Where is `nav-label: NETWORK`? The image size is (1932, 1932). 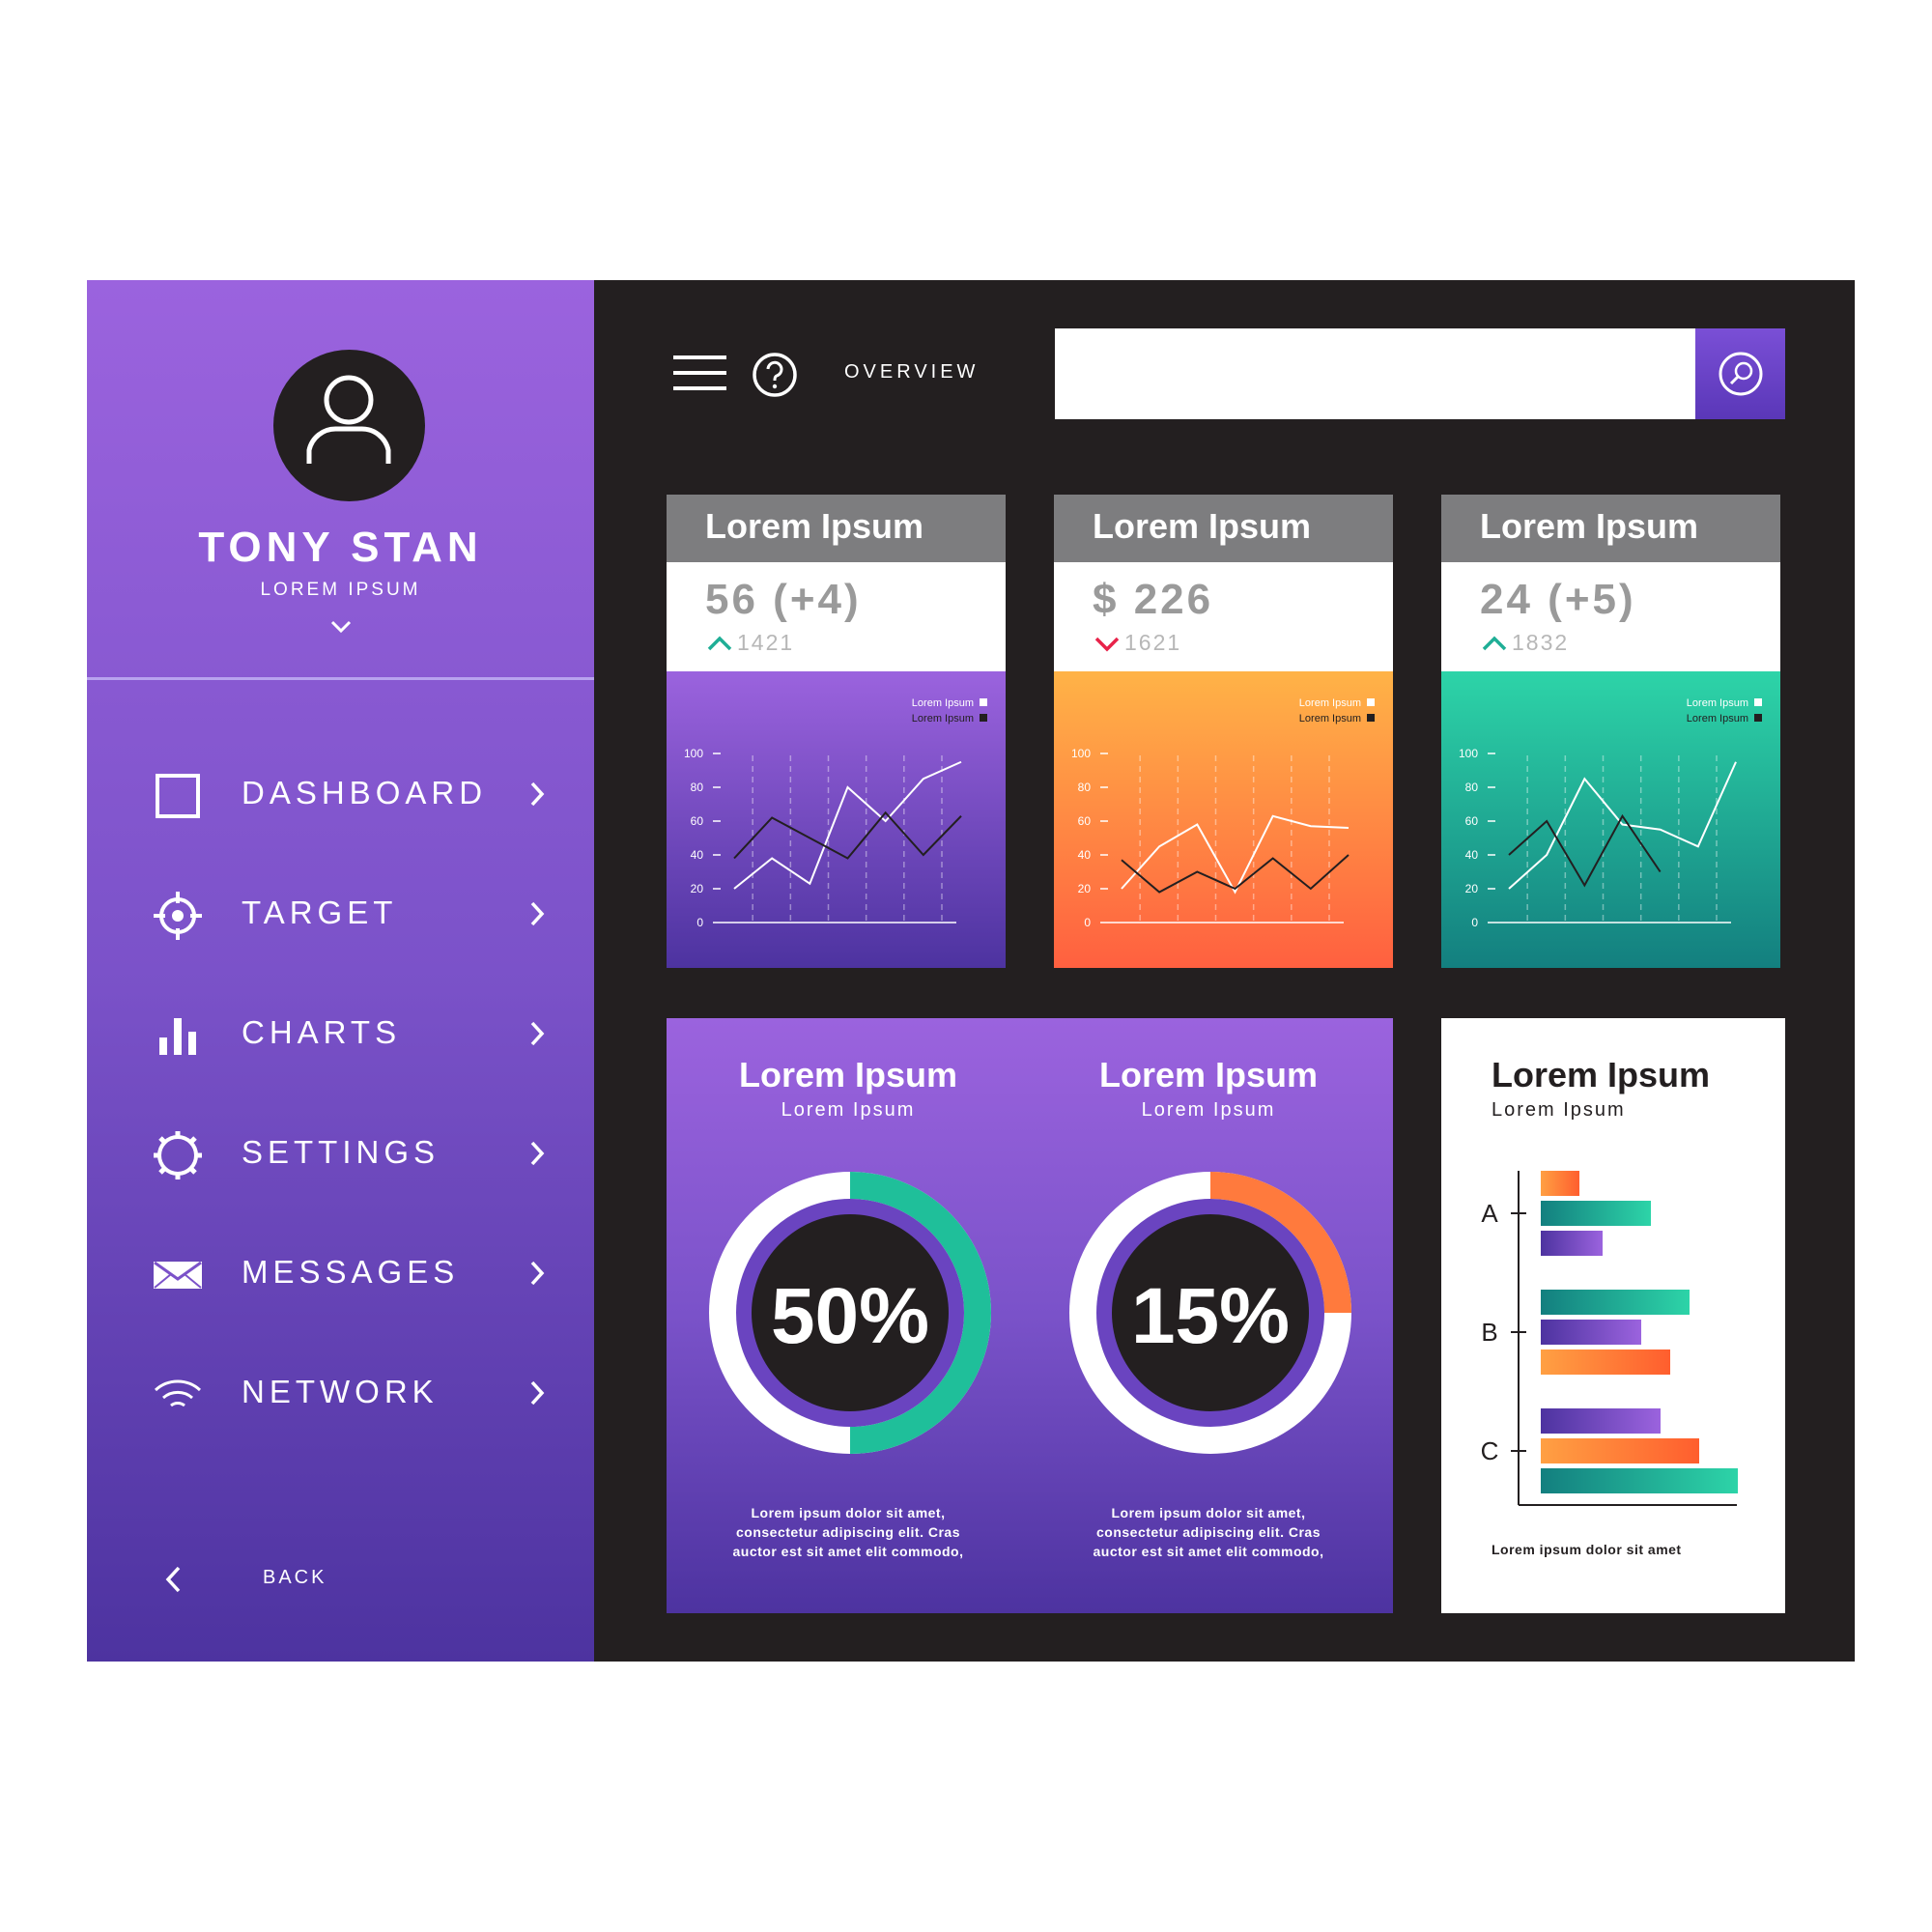
nav-label: NETWORK is located at coordinates (340, 1391).